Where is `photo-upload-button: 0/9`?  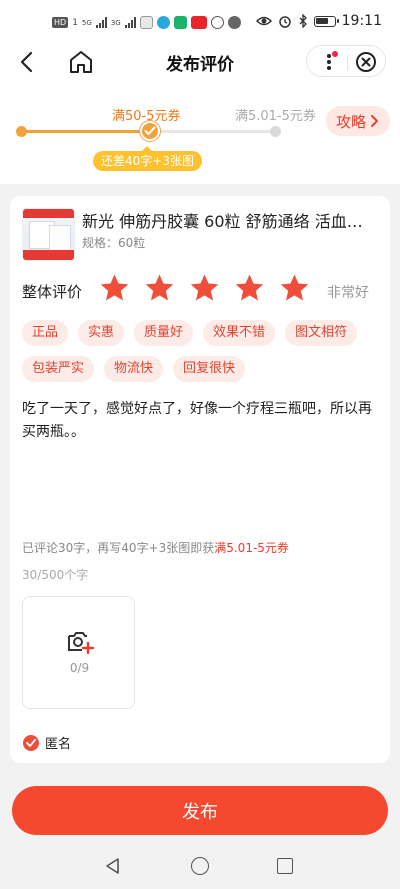 photo-upload-button: 0/9 is located at coordinates (78, 652).